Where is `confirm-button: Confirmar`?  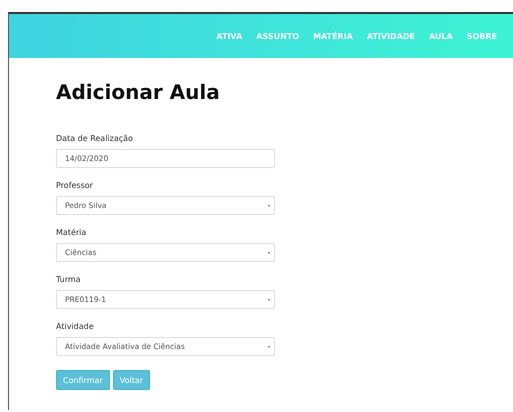 confirm-button: Confirmar is located at coordinates (83, 380).